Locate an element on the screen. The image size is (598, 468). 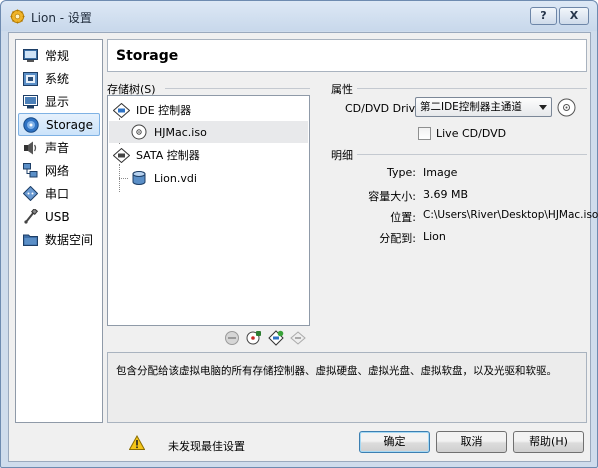
detail-type-value: Image is located at coordinates (440, 172).